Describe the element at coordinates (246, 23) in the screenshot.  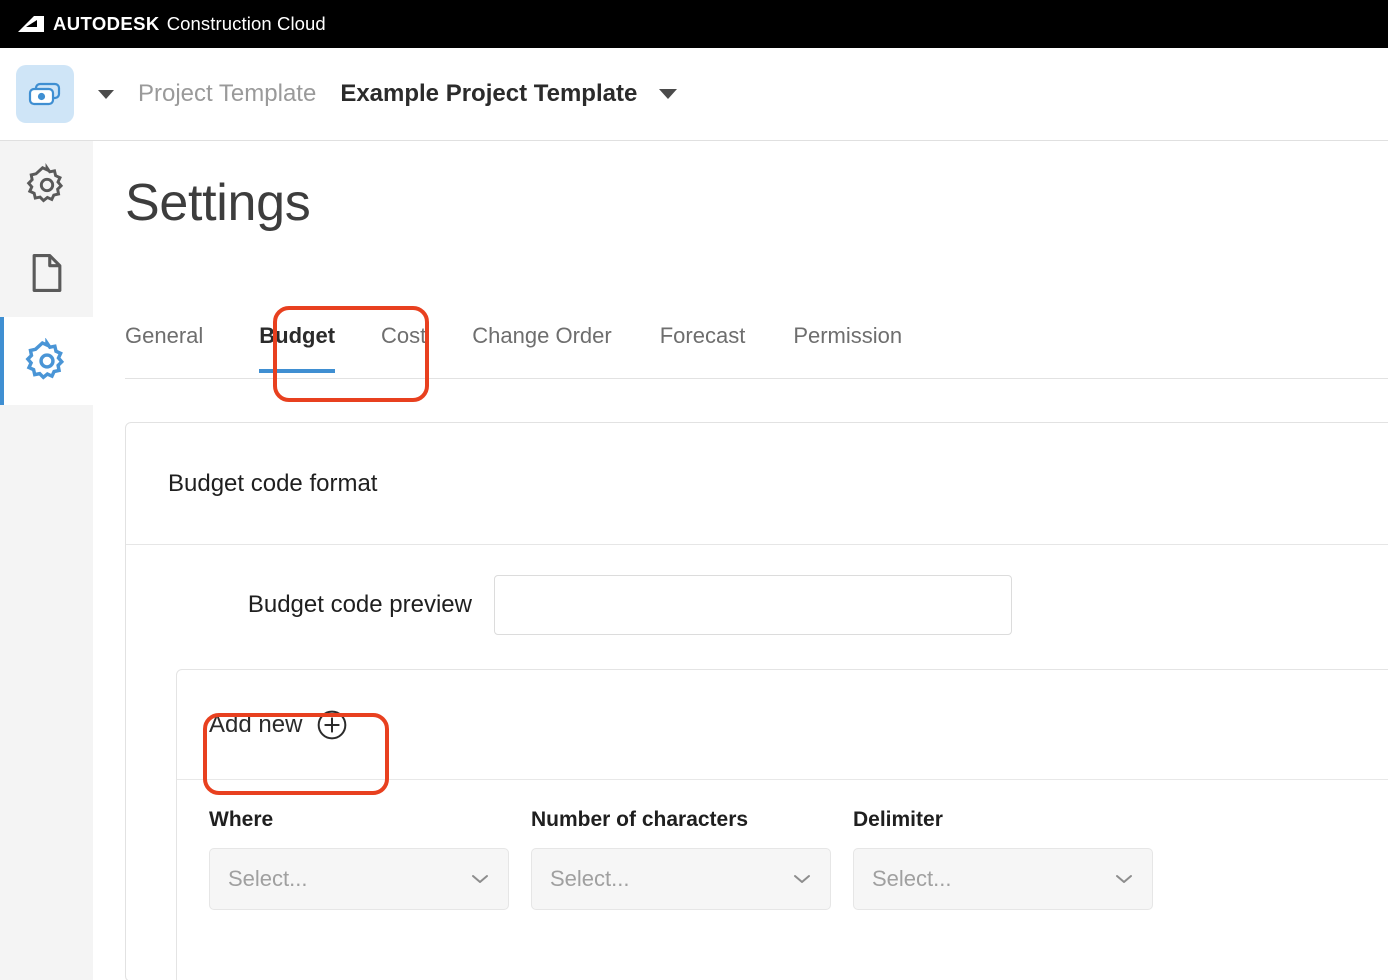
I see `product-name: Construction Cloud` at that location.